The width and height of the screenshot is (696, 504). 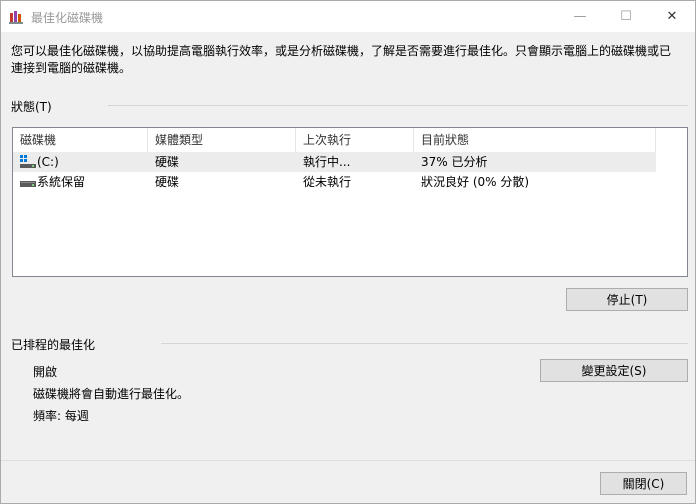 What do you see at coordinates (28, 161) in the screenshot?
I see `windows-drive-icon` at bounding box center [28, 161].